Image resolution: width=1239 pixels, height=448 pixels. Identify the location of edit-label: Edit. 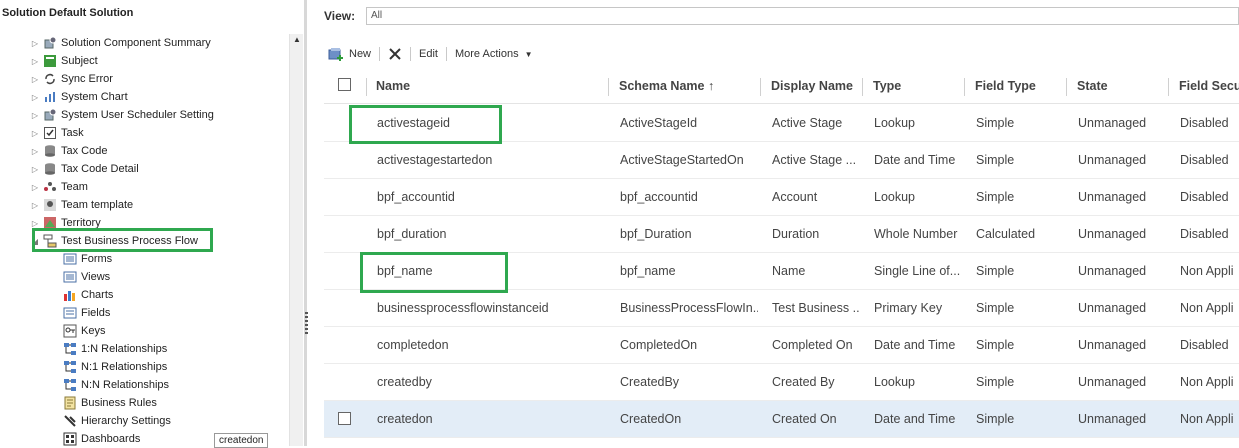
(428, 54).